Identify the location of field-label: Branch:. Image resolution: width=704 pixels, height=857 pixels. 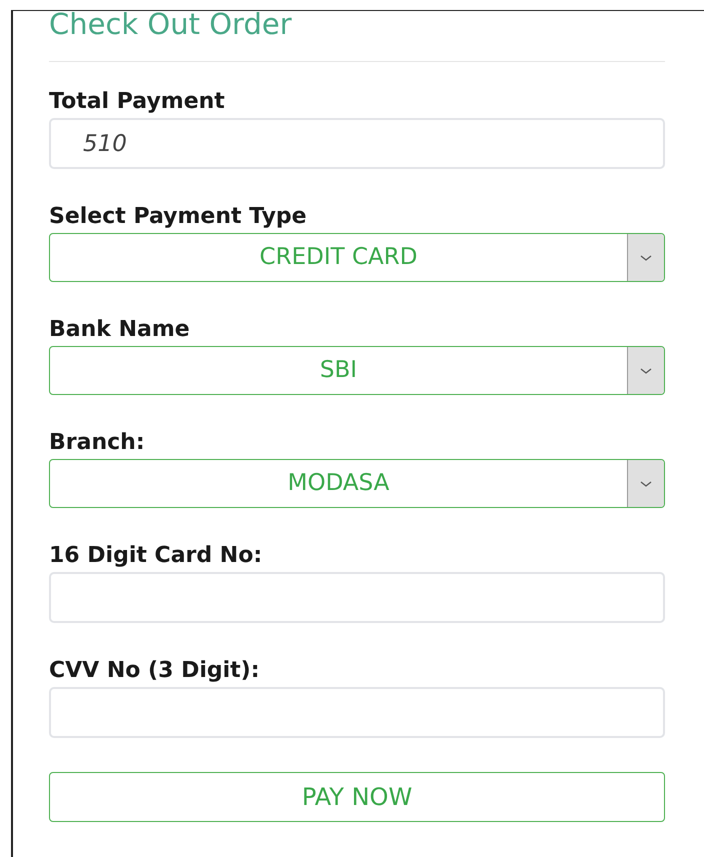
(97, 443).